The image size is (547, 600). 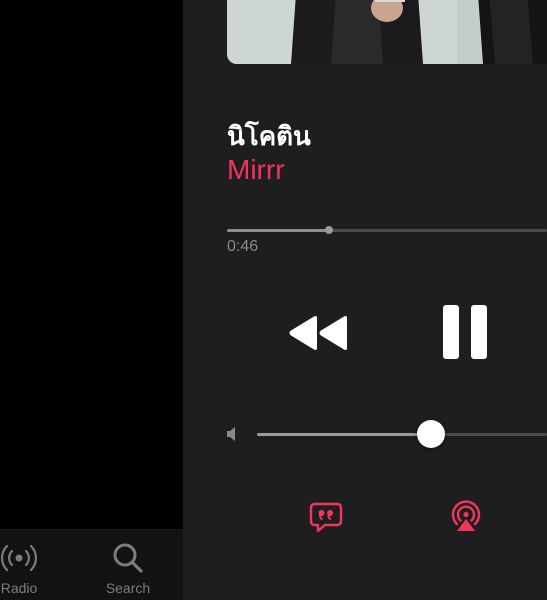 What do you see at coordinates (19, 588) in the screenshot?
I see `tab-radio-label: Radio` at bounding box center [19, 588].